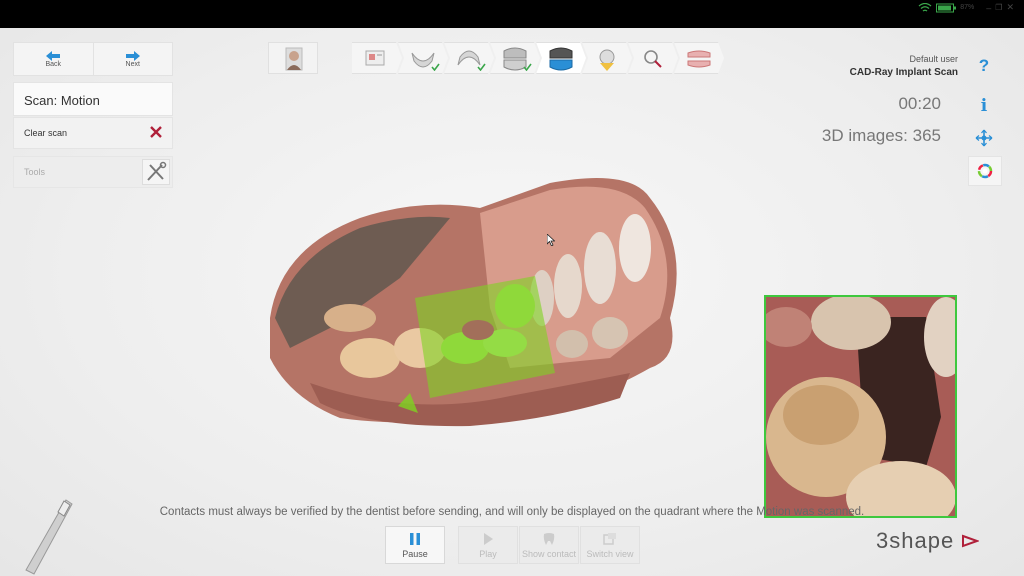 The height and width of the screenshot is (576, 1024). Describe the element at coordinates (551, 240) in the screenshot. I see `mouse-cursor-icon` at that location.